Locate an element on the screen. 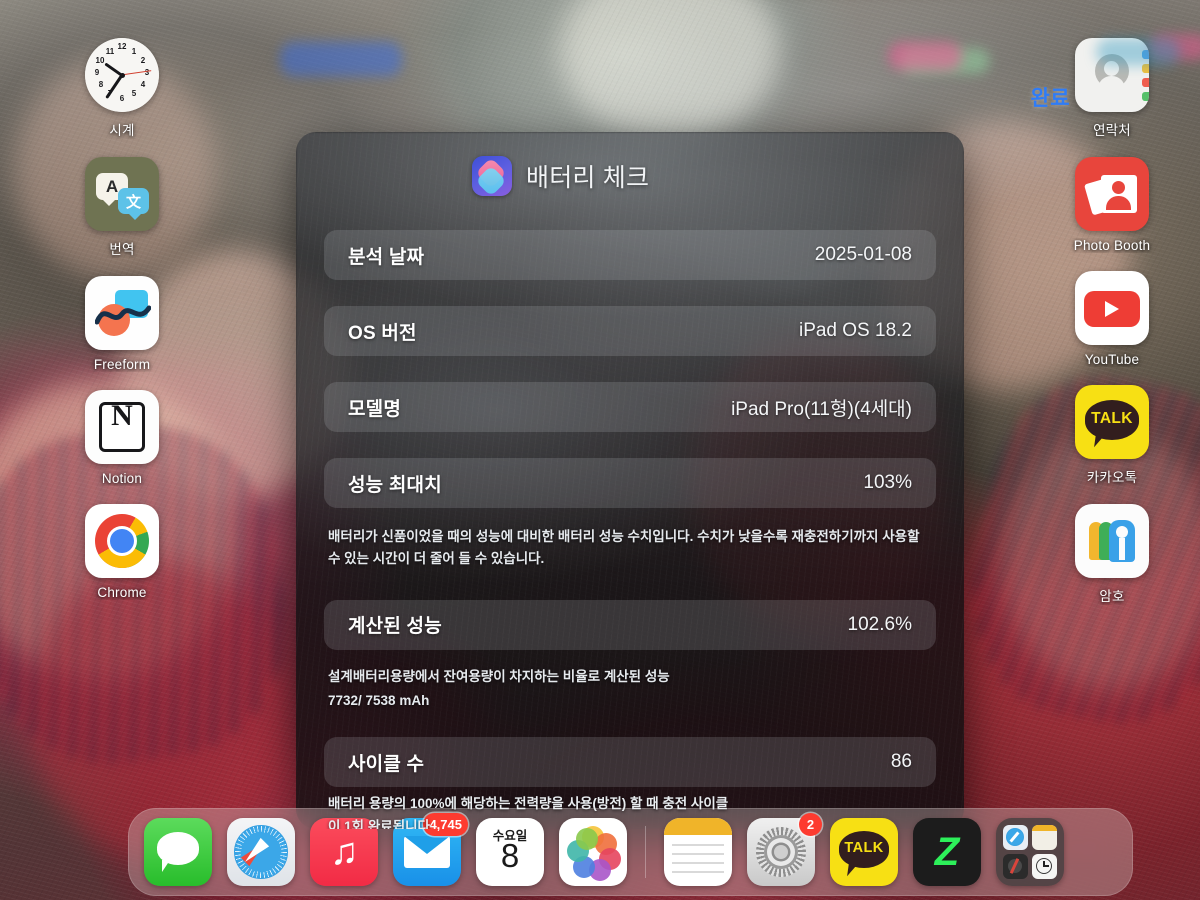 The height and width of the screenshot is (900, 1200). home-icons-left-column: 12 1 2 3 4 5 6 7 8 9 10 11 시계 A 文 번역 is located at coordinates (122, 328).